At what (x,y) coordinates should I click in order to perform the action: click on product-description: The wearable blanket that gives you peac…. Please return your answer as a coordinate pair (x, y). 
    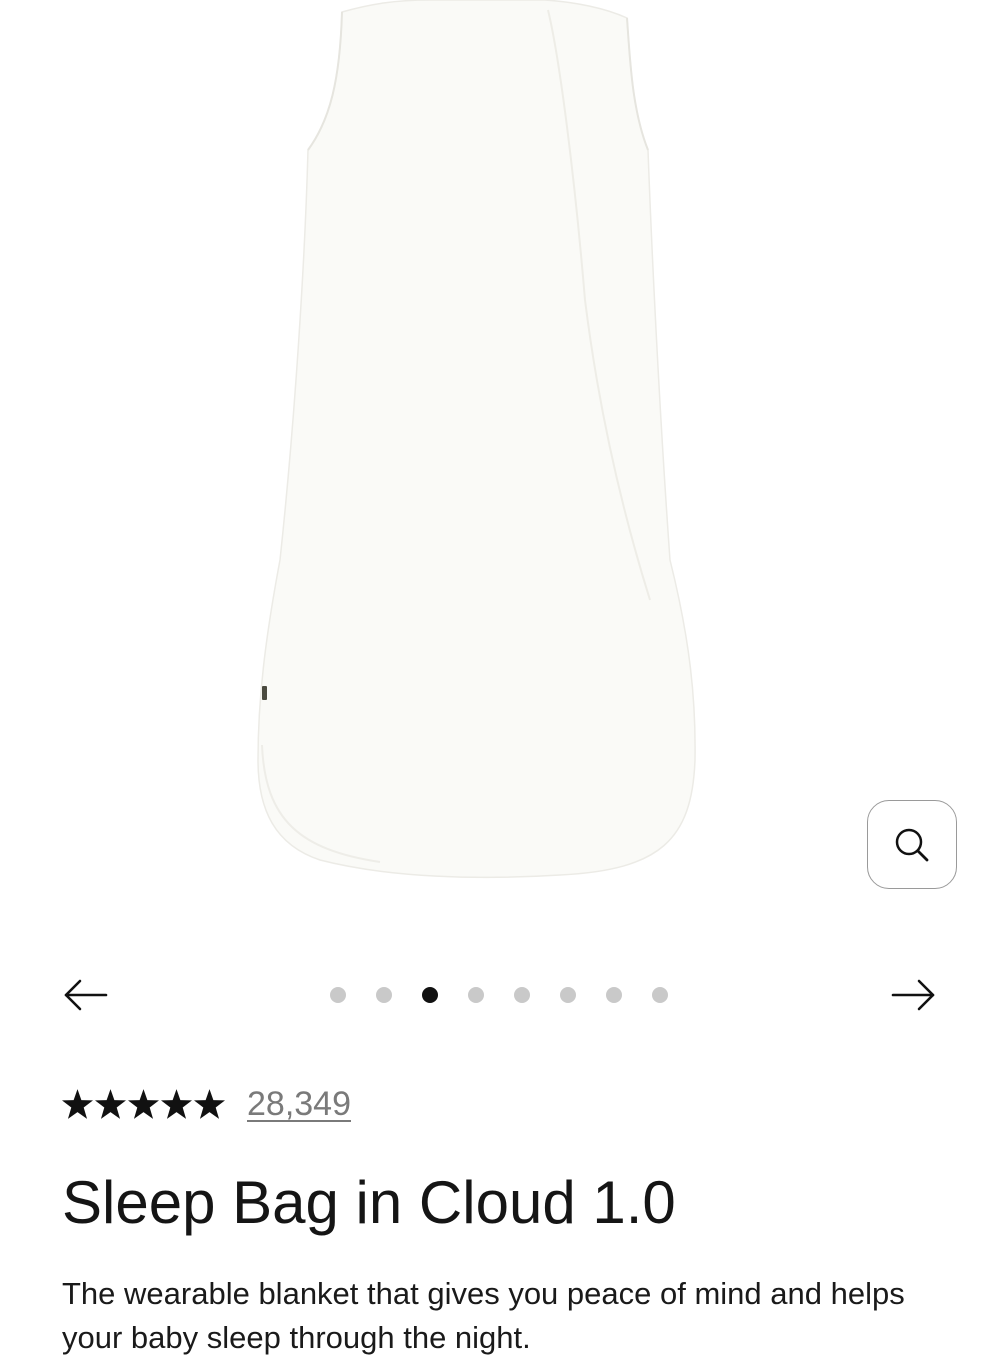
    Looking at the image, I should click on (483, 1315).